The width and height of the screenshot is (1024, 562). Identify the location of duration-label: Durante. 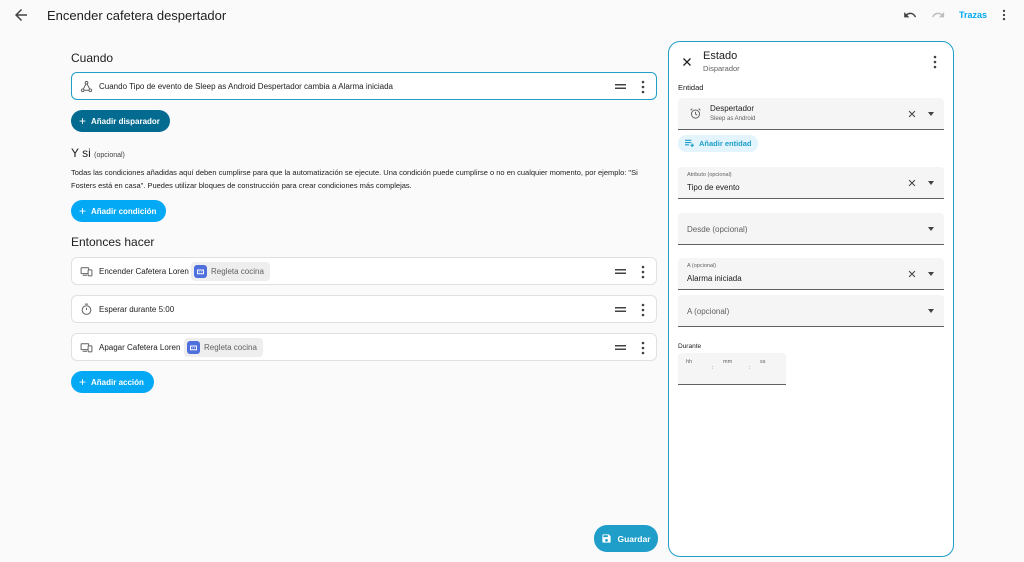
(690, 346).